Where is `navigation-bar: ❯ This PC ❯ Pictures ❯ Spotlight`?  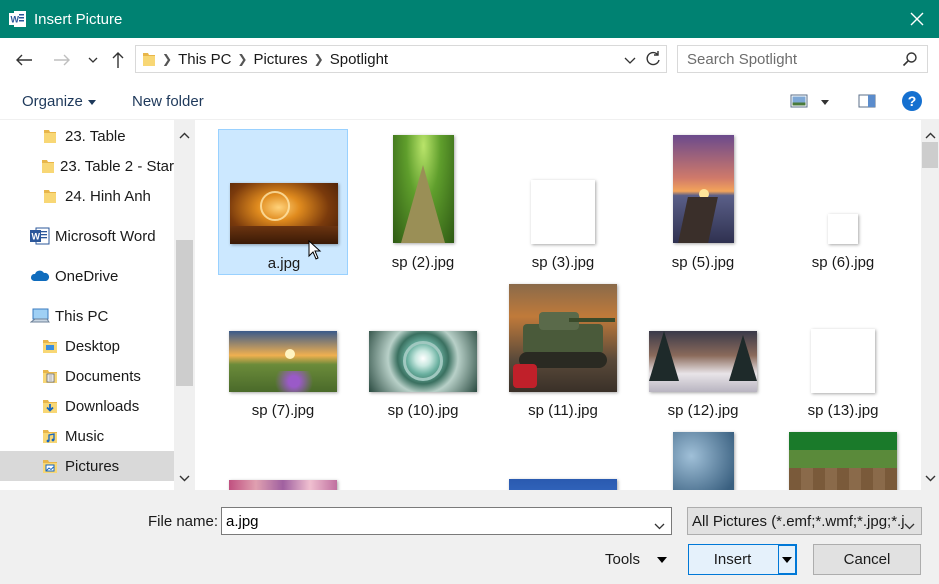
navigation-bar: ❯ This PC ❯ Pictures ❯ Spotlight is located at coordinates (469, 60).